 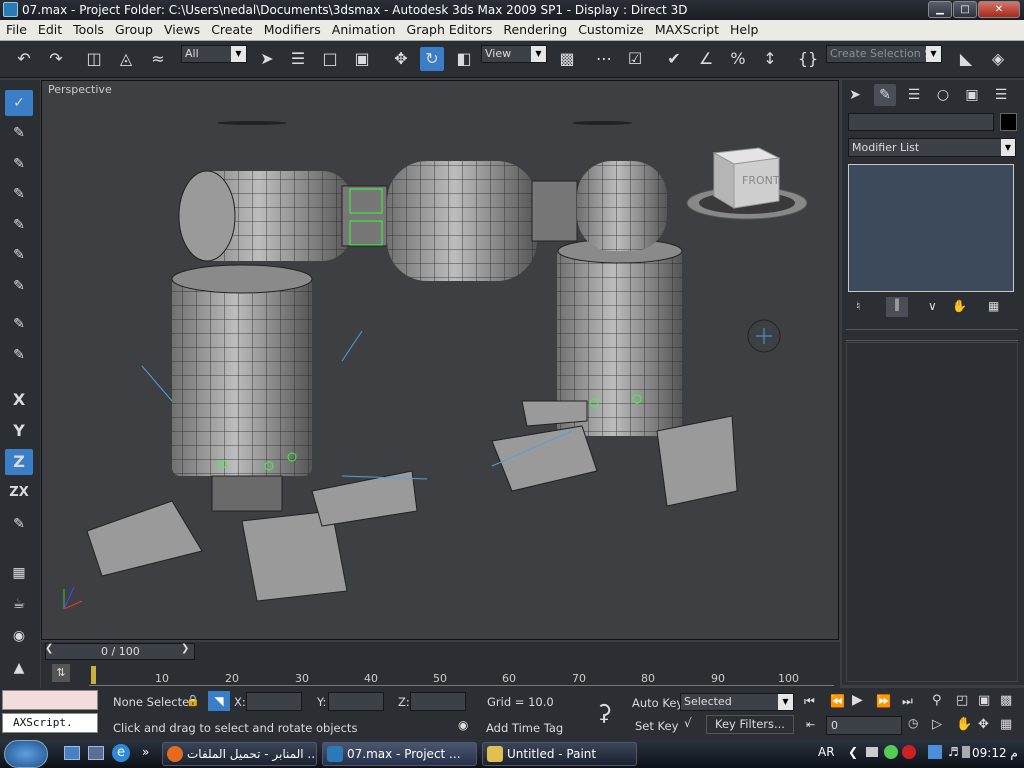 I want to click on tool-7-icon: ✎, so click(x=19, y=286).